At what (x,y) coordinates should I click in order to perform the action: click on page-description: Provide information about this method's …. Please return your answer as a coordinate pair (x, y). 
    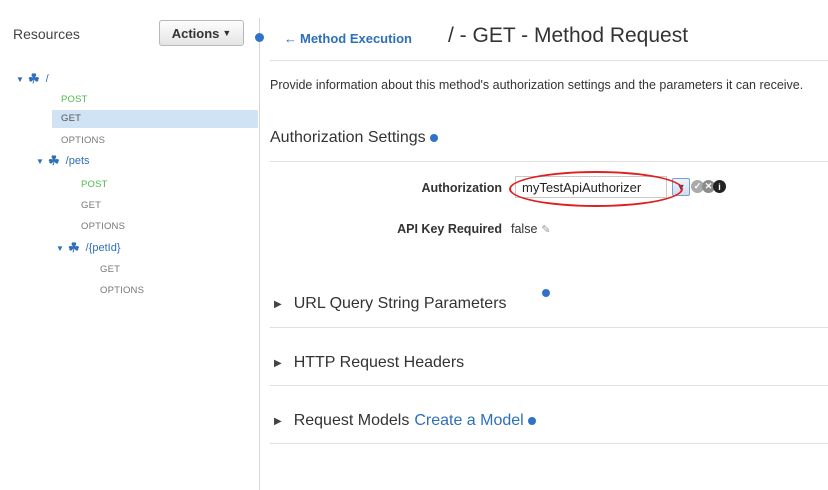
    Looking at the image, I should click on (537, 85).